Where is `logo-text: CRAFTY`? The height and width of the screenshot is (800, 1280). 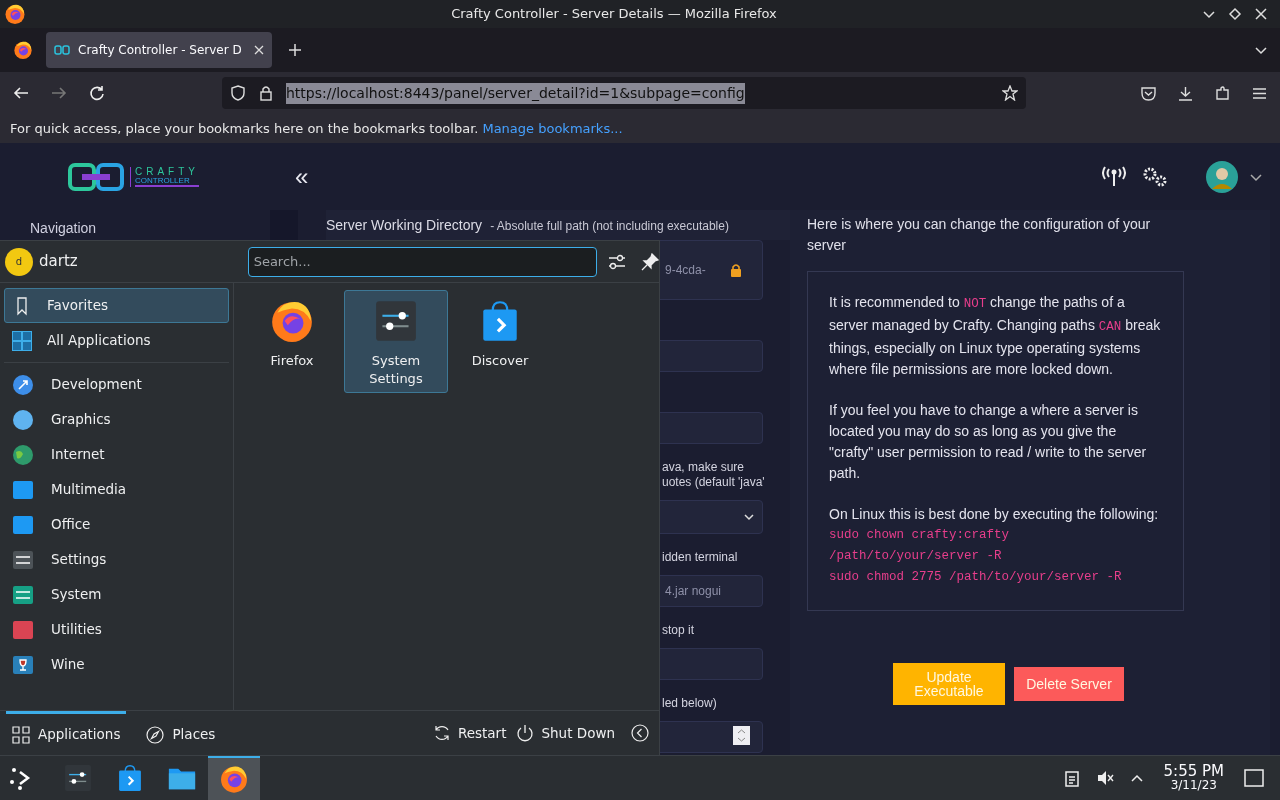
logo-text: CRAFTY is located at coordinates (167, 171).